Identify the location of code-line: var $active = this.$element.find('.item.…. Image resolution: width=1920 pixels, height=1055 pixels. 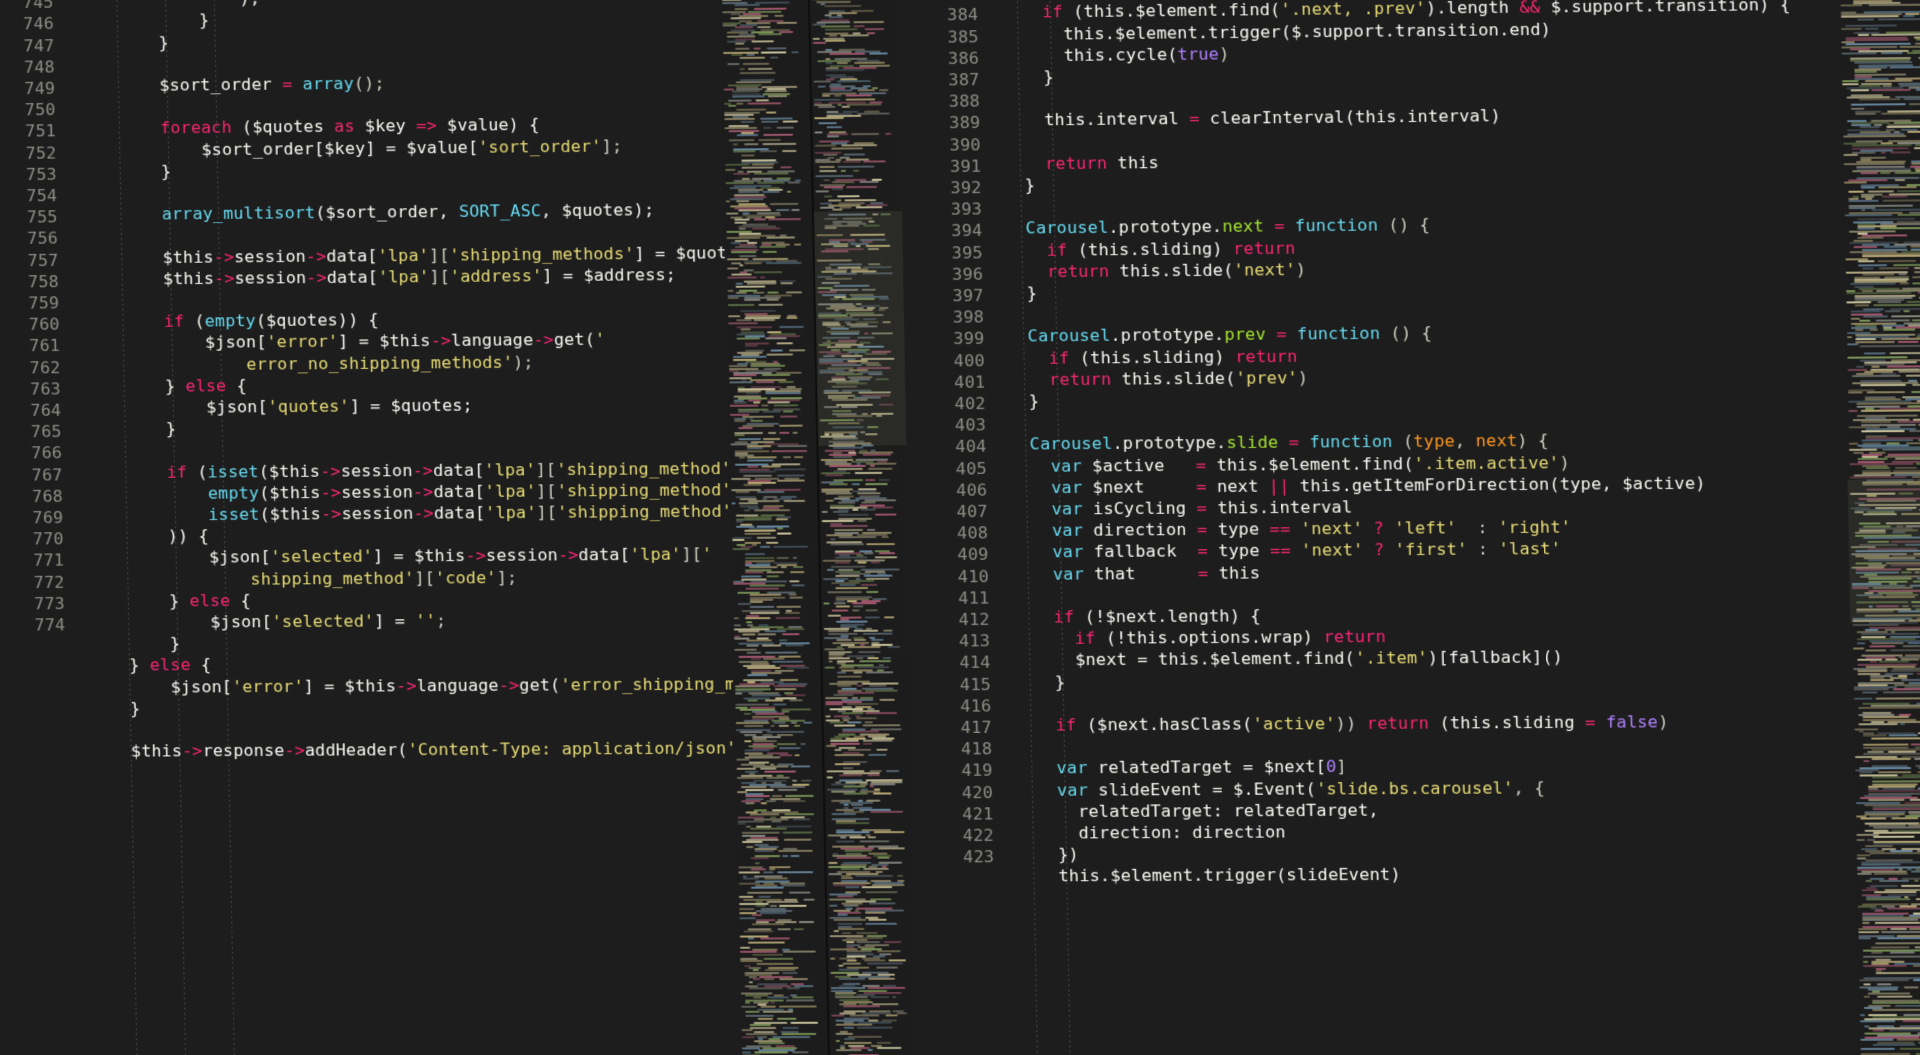
(1289, 464).